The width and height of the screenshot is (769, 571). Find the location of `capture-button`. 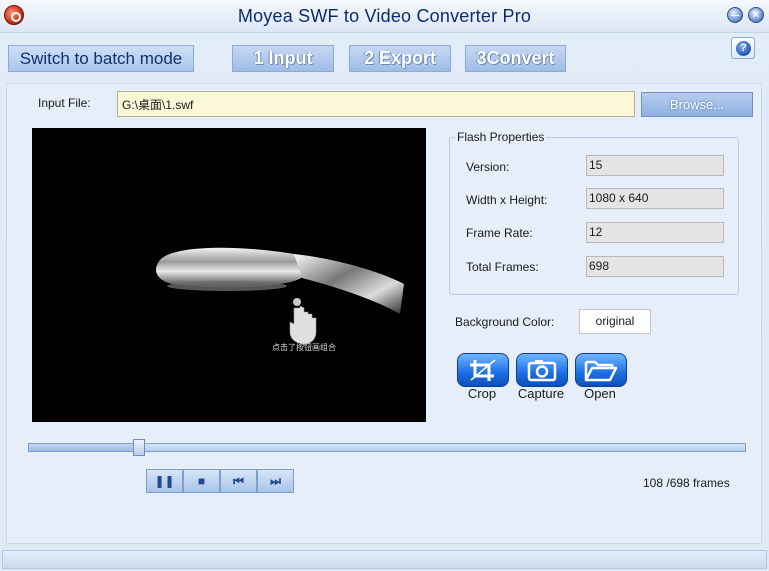

capture-button is located at coordinates (542, 370).